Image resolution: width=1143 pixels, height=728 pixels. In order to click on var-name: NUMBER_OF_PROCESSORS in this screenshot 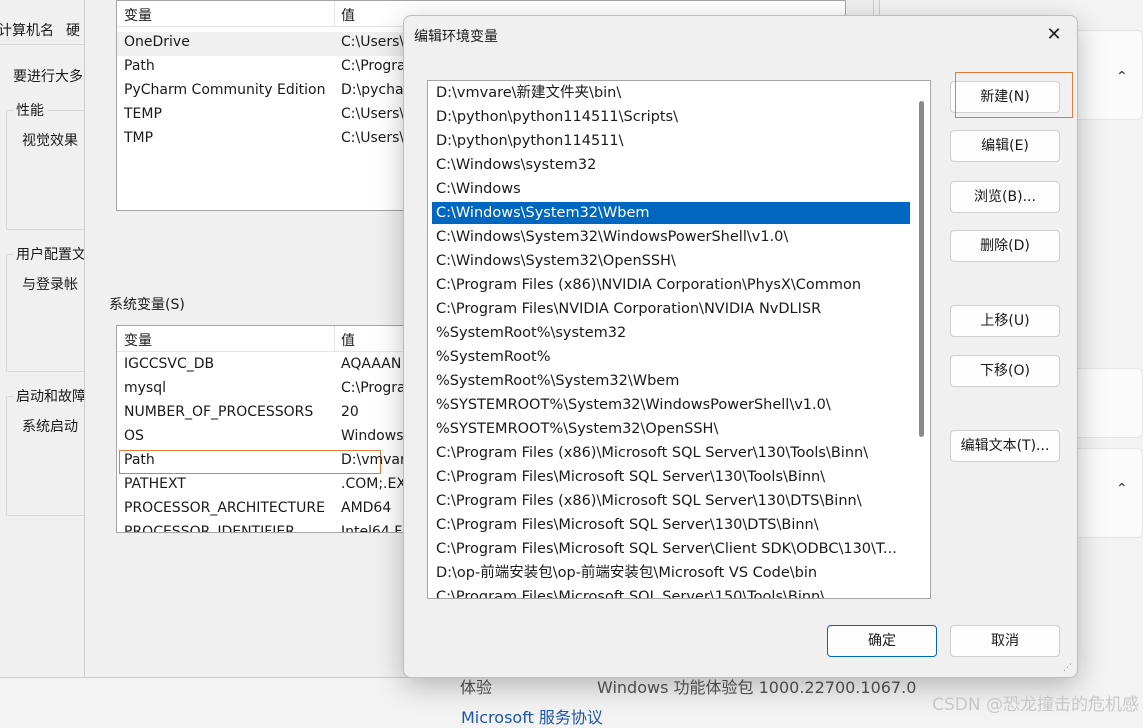, I will do `click(219, 412)`.